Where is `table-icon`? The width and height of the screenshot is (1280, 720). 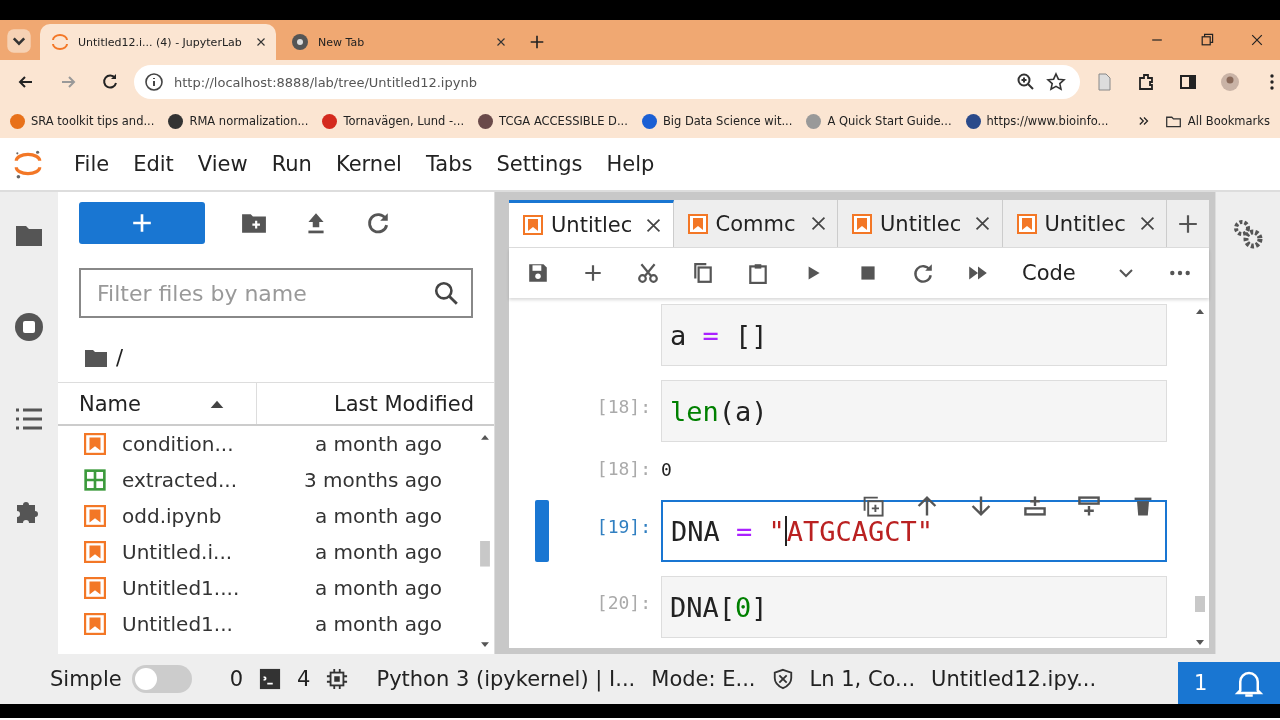
table-icon is located at coordinates (95, 480).